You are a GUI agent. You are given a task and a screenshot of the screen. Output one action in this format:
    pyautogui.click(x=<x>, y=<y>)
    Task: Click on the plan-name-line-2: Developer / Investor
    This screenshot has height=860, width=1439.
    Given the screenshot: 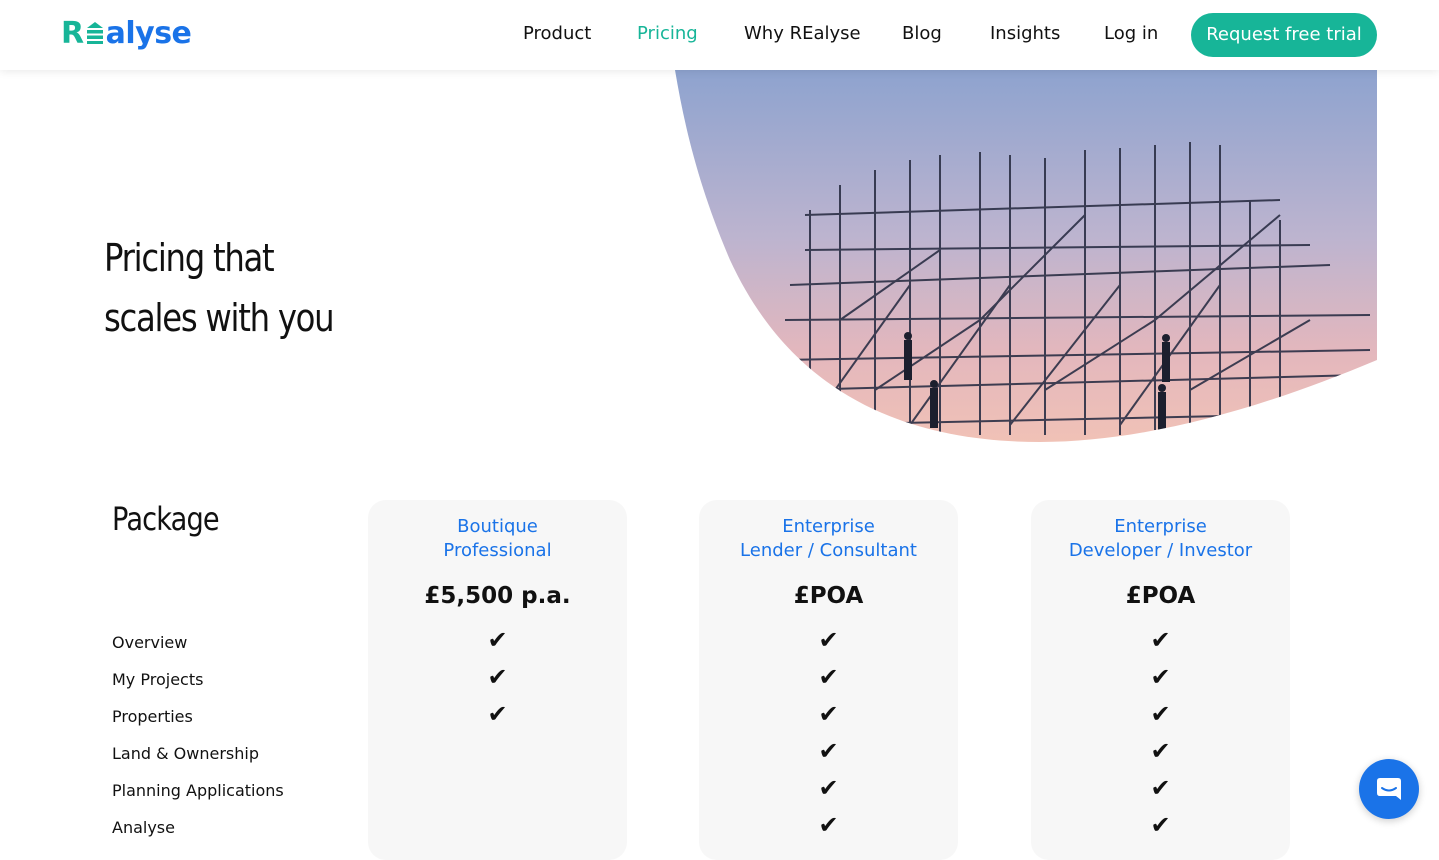 What is the action you would take?
    pyautogui.click(x=1160, y=550)
    